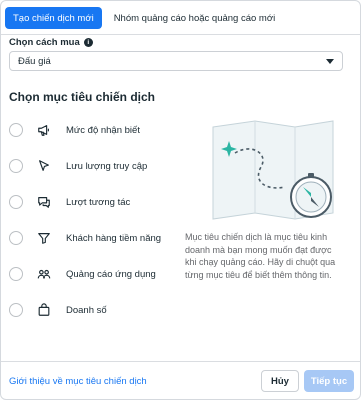 The image size is (361, 400). Describe the element at coordinates (86, 310) in the screenshot. I see `objective-label: Doanh số` at that location.